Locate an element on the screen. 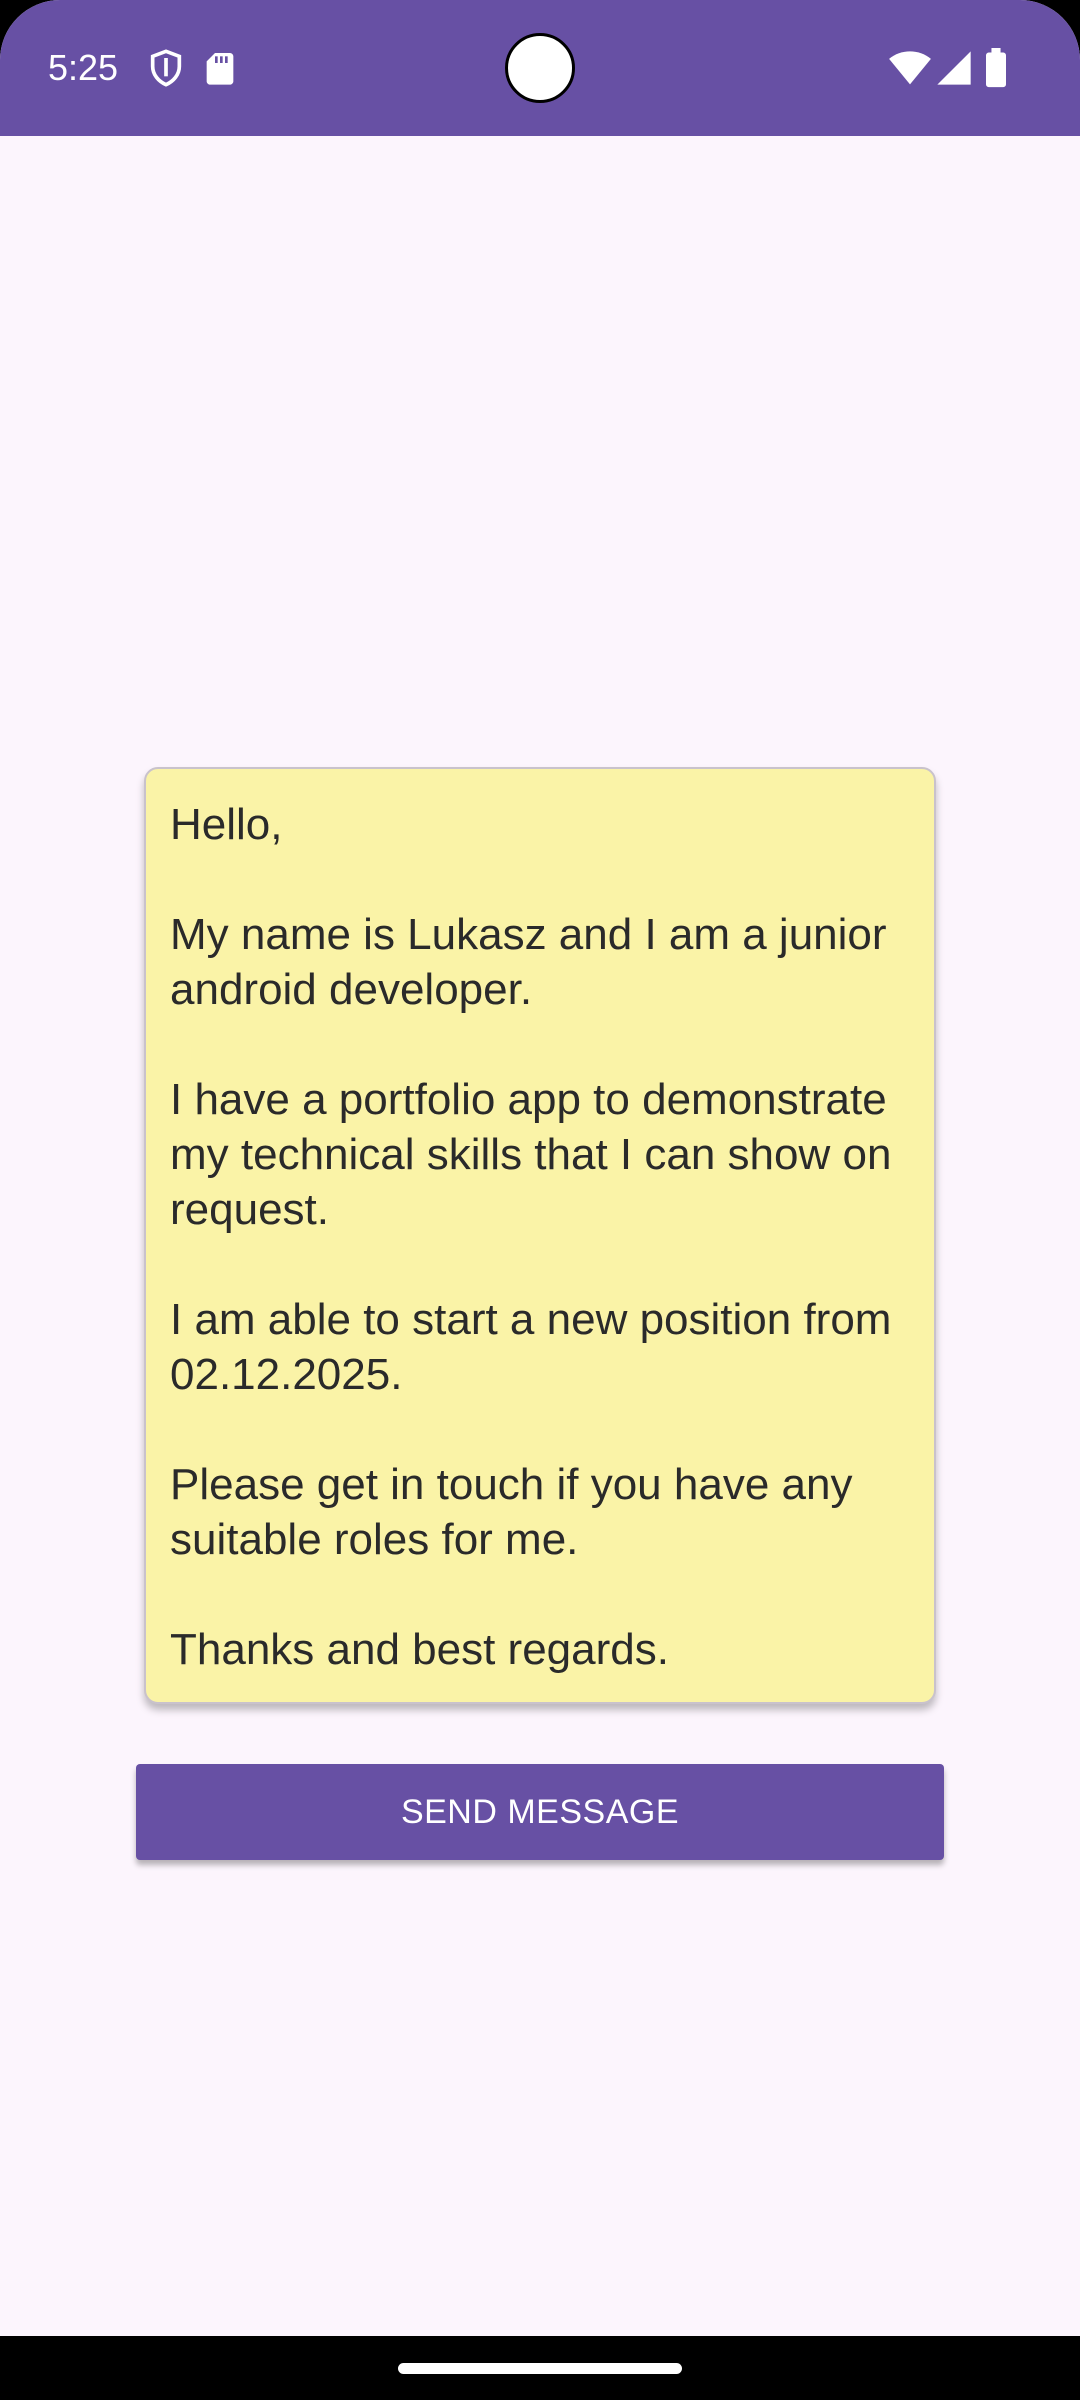 This screenshot has height=2400, width=1080. shield-icon is located at coordinates (166, 68).